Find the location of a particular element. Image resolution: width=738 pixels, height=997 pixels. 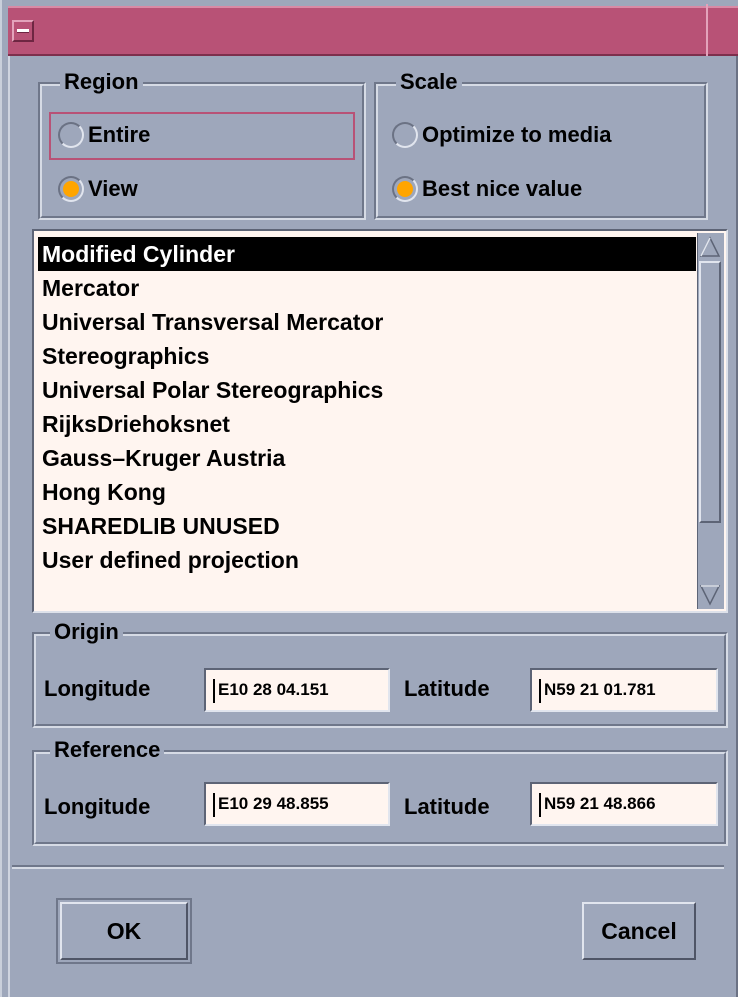

scroll-up-arrow-icon is located at coordinates (710, 247).